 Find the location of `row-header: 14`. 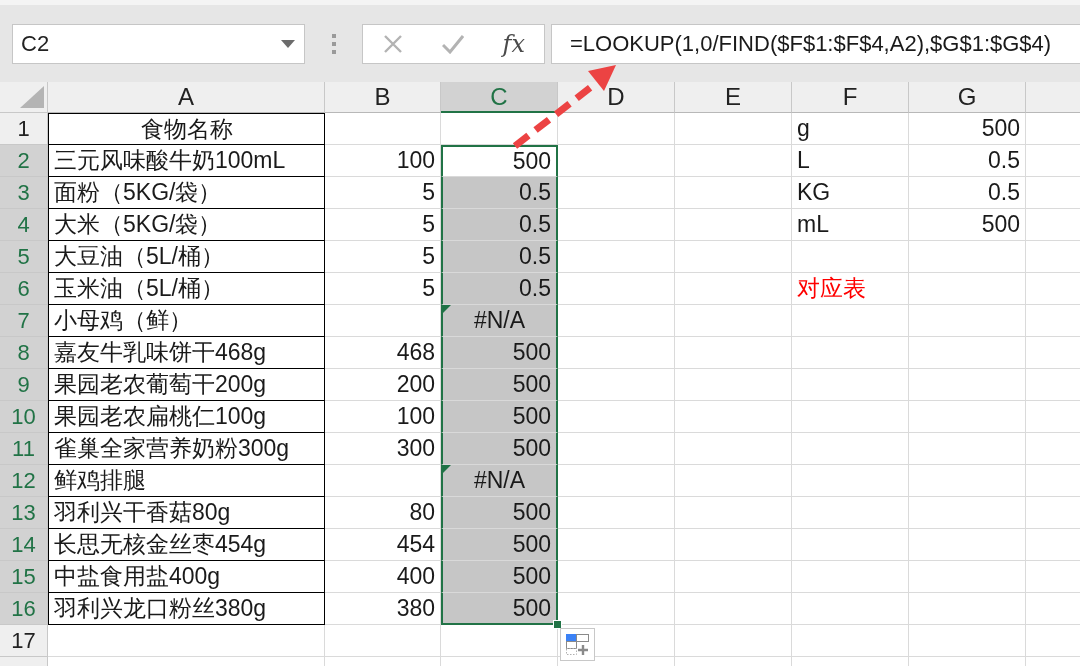

row-header: 14 is located at coordinates (24, 545).